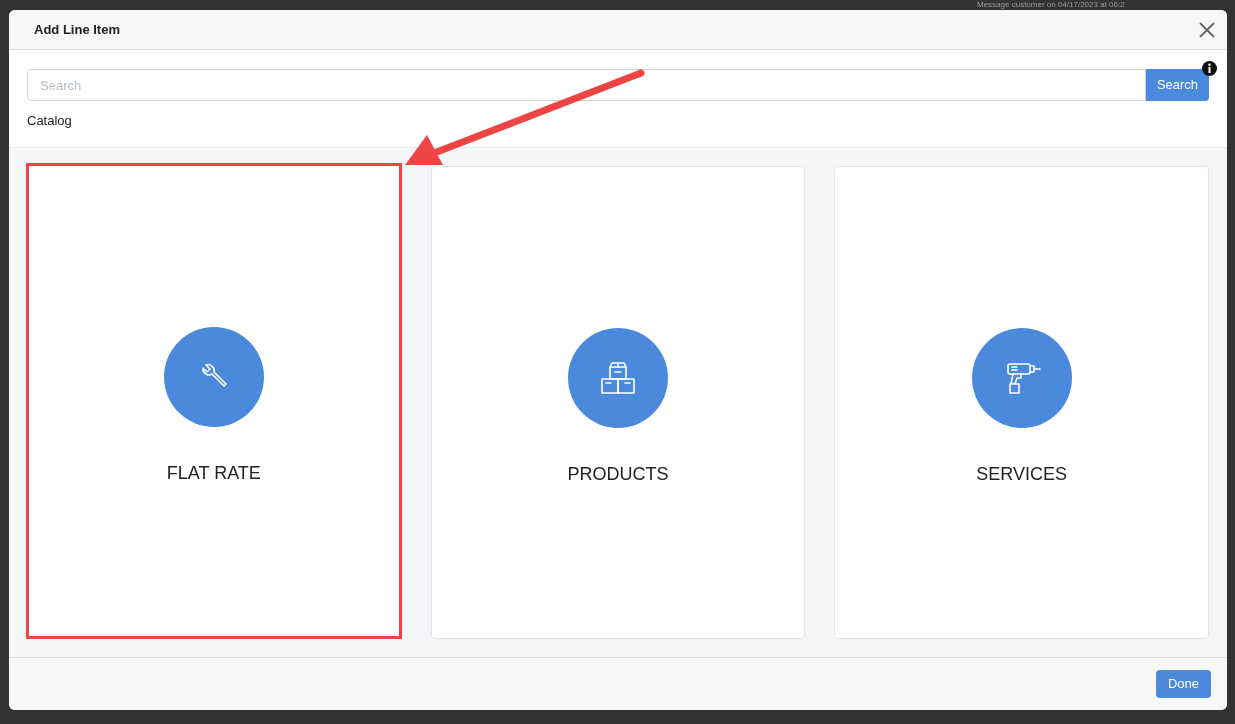 The height and width of the screenshot is (724, 1235). Describe the element at coordinates (1177, 85) in the screenshot. I see `search-button: Search` at that location.